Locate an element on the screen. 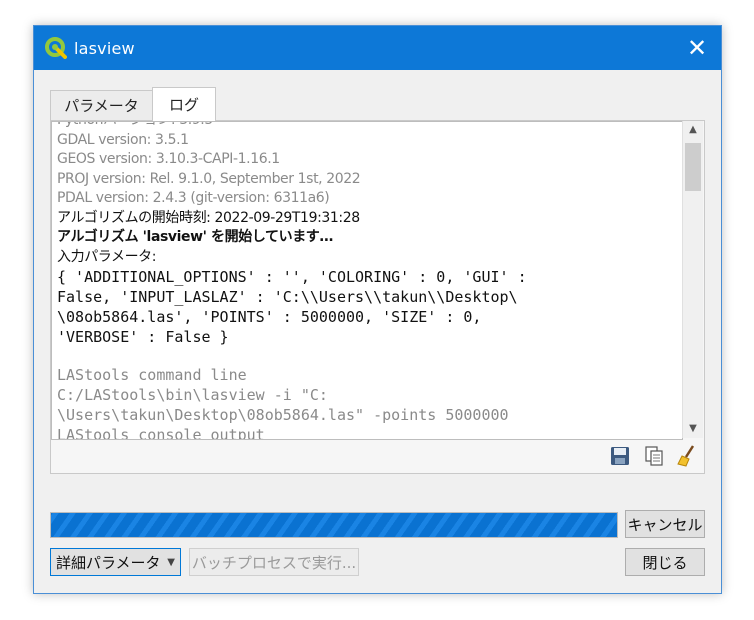 The height and width of the screenshot is (620, 754). advanced-parameters-label: 詳細パラメータ is located at coordinates (108, 563).